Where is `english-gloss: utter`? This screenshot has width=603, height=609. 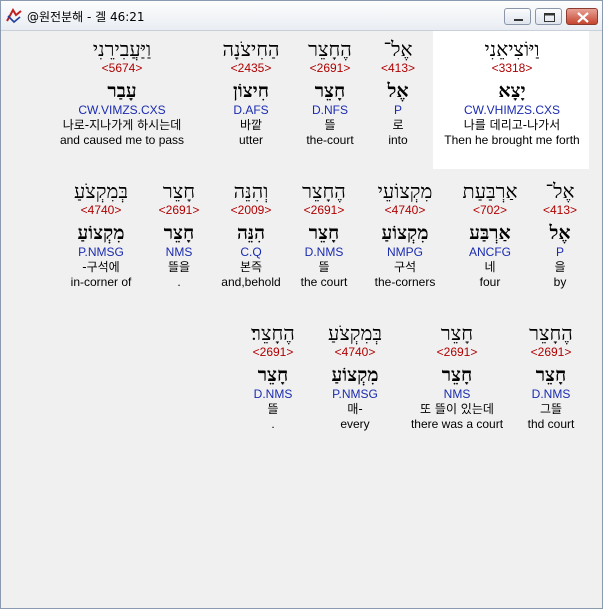
english-gloss: utter is located at coordinates (251, 140).